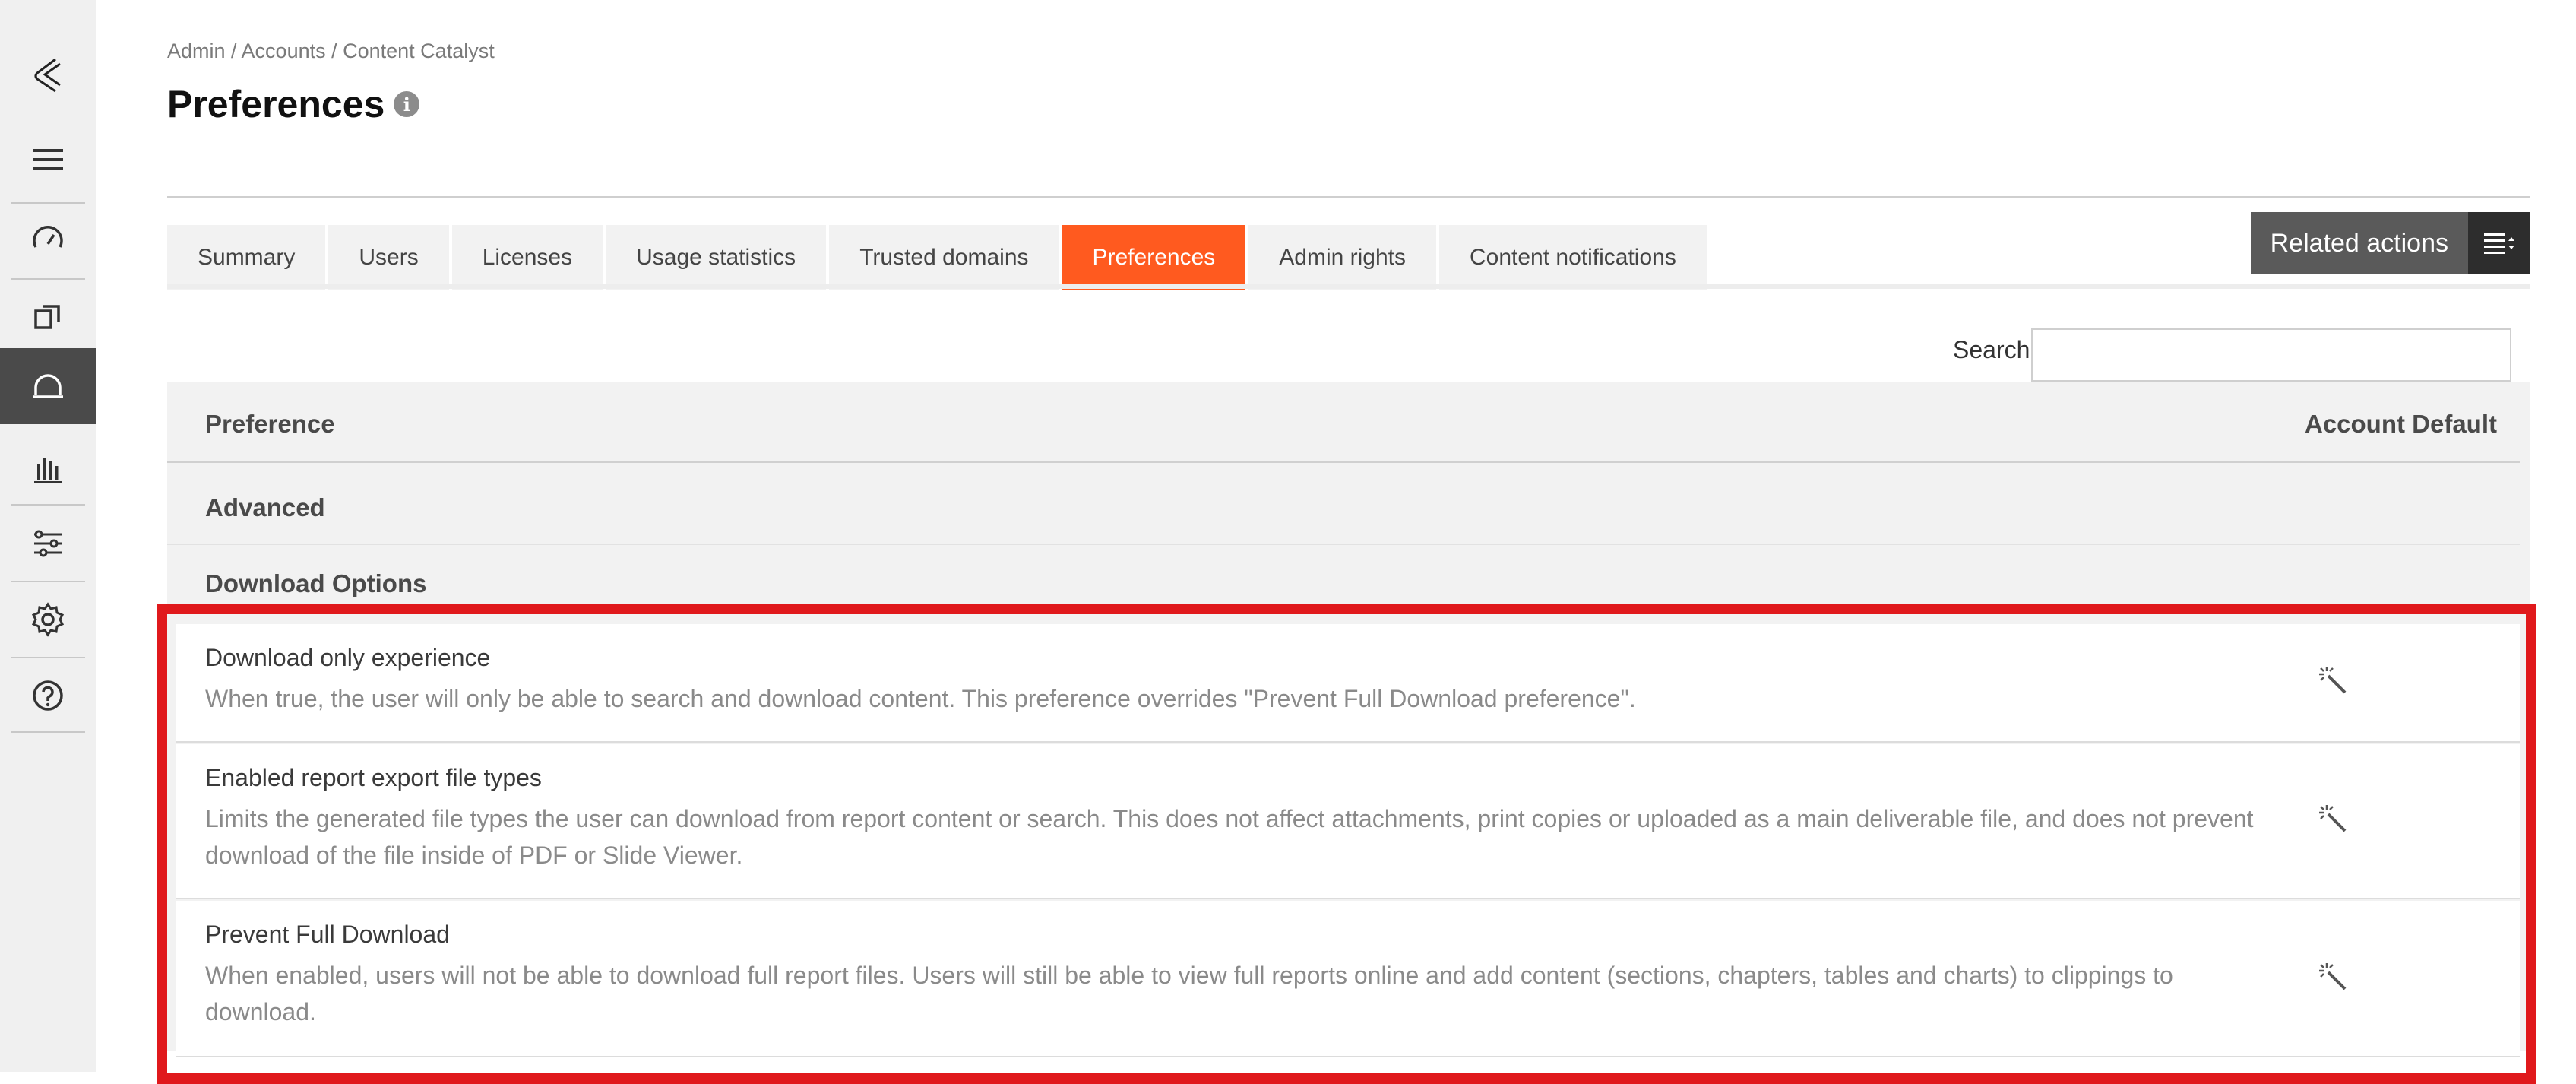 This screenshot has width=2576, height=1084. Describe the element at coordinates (2401, 425) in the screenshot. I see `column-header-account-default: Account Default` at that location.